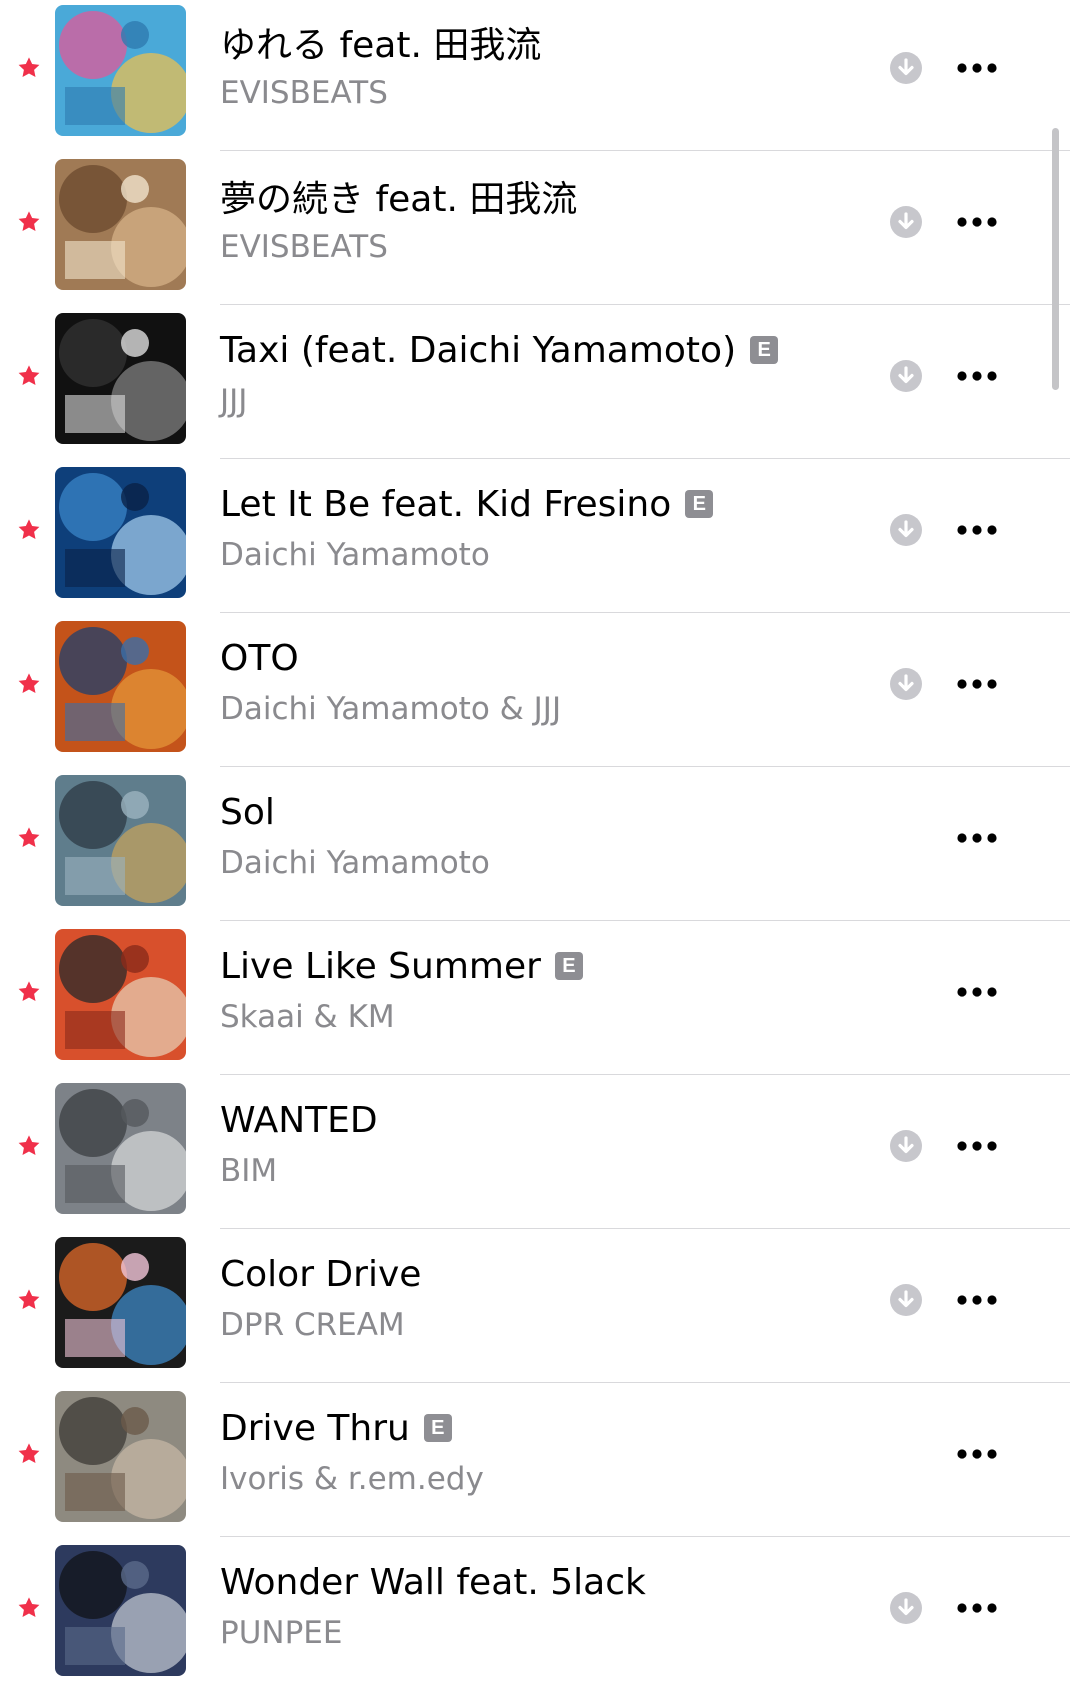 This screenshot has width=1080, height=1691. I want to click on song-title-line: Live Like Summer E, so click(401, 966).